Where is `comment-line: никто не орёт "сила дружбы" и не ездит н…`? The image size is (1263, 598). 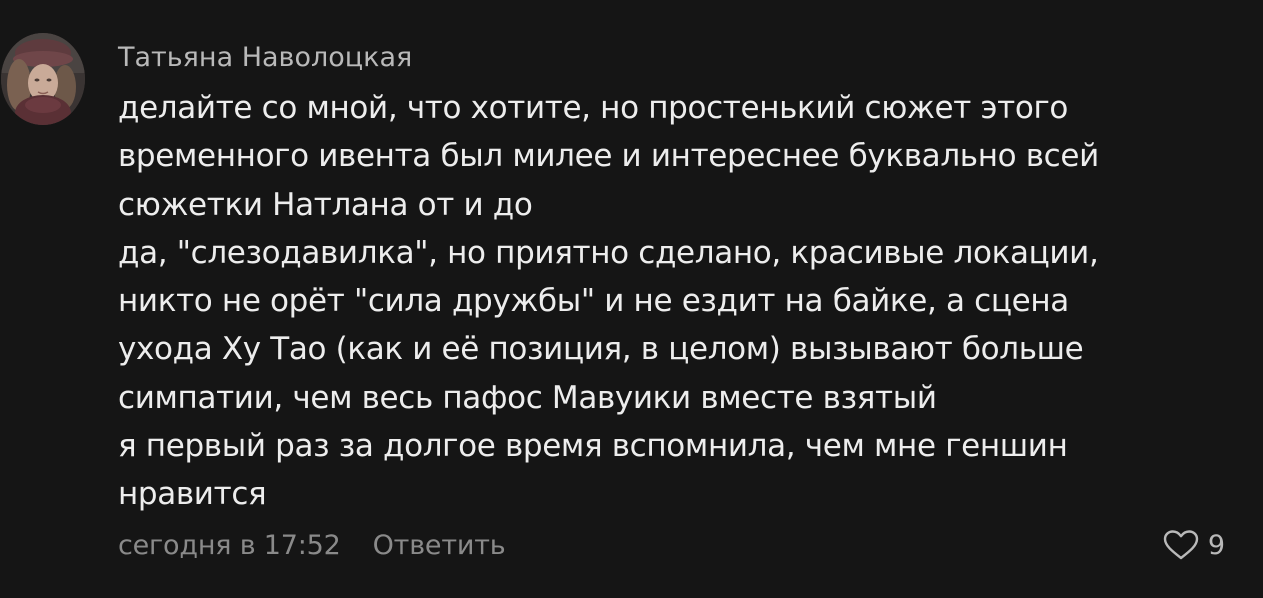 comment-line: никто не орёт "сила дружбы" и не ездит н… is located at coordinates (593, 301).